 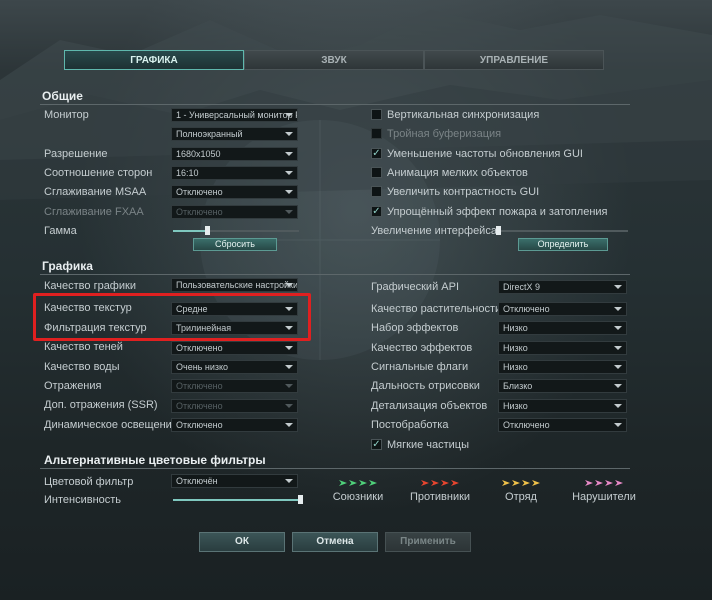 I want to click on gamma-reset-button: Сбросить, so click(x=235, y=244).